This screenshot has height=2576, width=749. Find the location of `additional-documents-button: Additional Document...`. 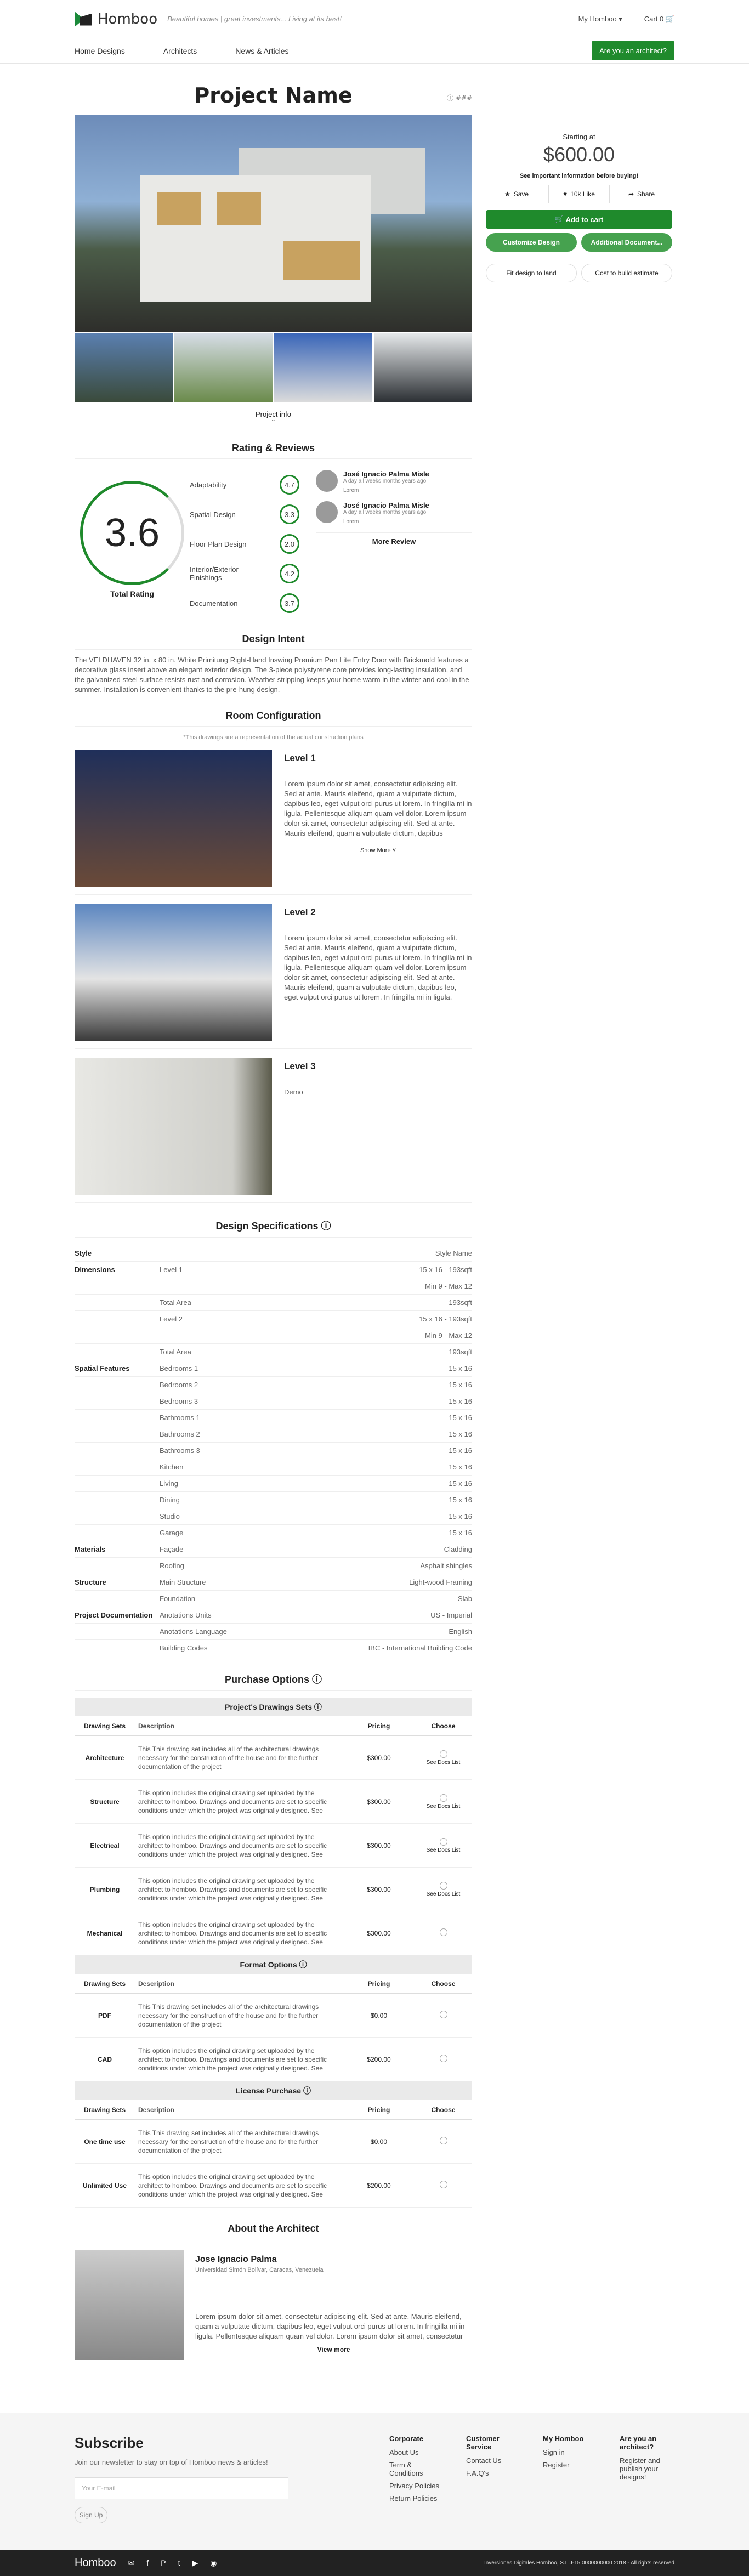

additional-documents-button: Additional Document... is located at coordinates (627, 243).